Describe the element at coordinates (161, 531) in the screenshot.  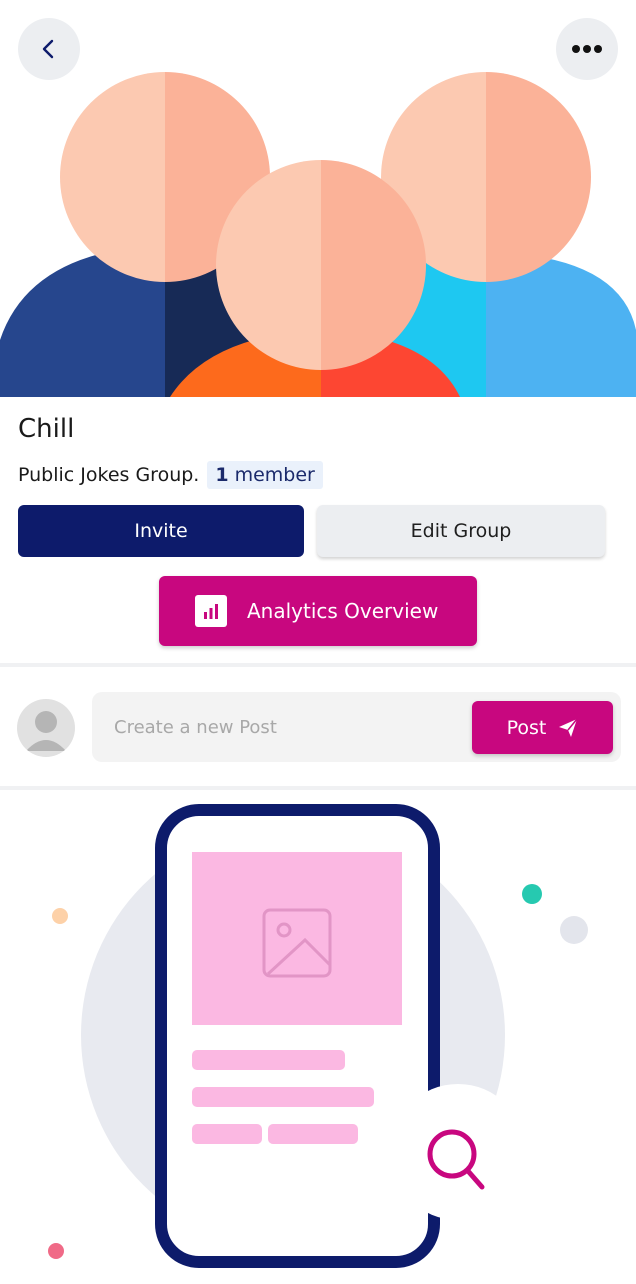
I see `invite-button: Invite` at that location.